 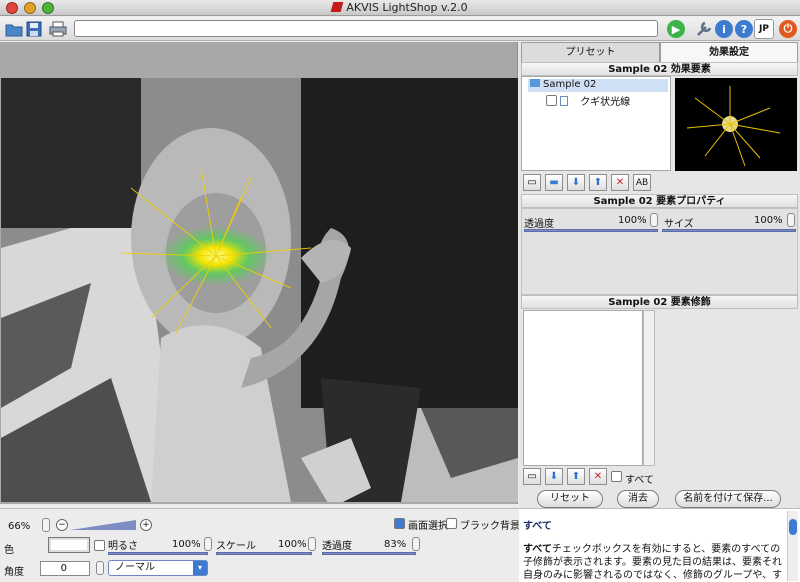 I want to click on tree-item-root: Sample 02, so click(x=598, y=85).